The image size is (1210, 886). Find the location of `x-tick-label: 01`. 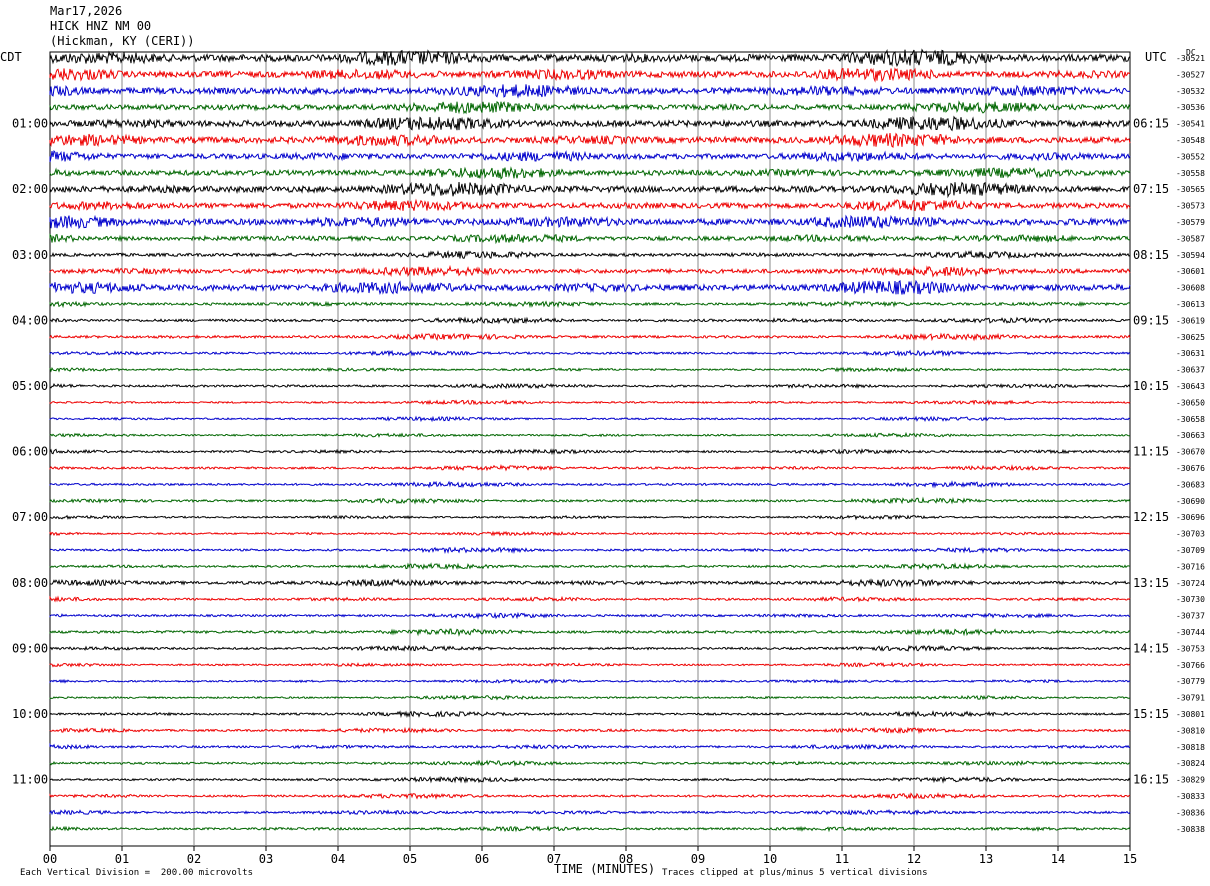

x-tick-label: 01 is located at coordinates (122, 859).